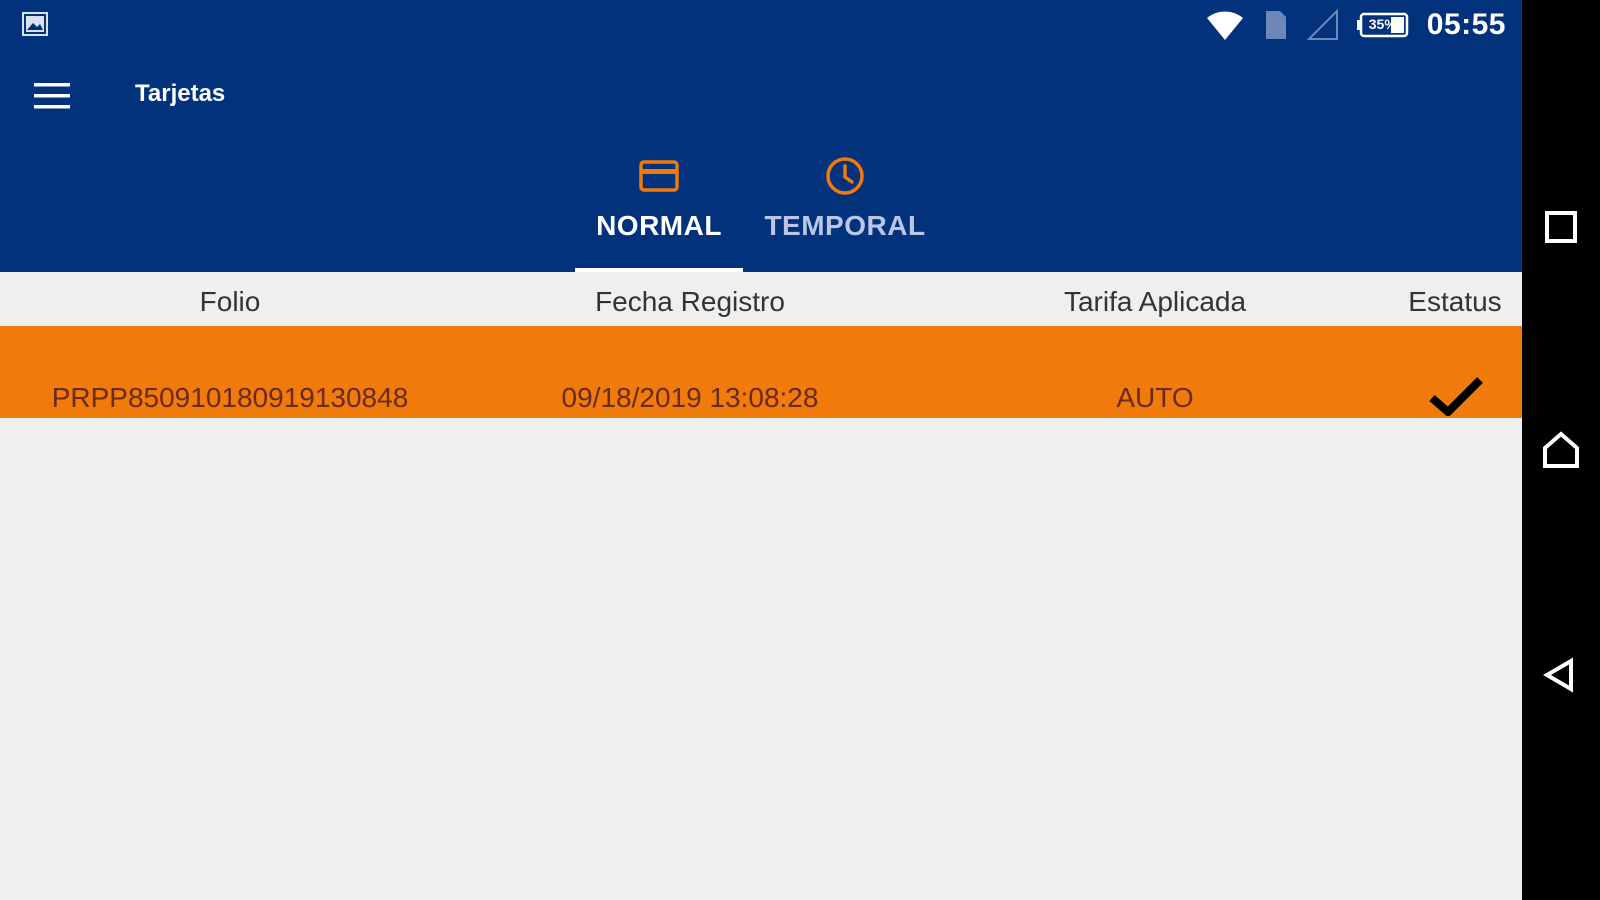 This screenshot has width=1600, height=900. I want to click on credit-card-icon, so click(659, 176).